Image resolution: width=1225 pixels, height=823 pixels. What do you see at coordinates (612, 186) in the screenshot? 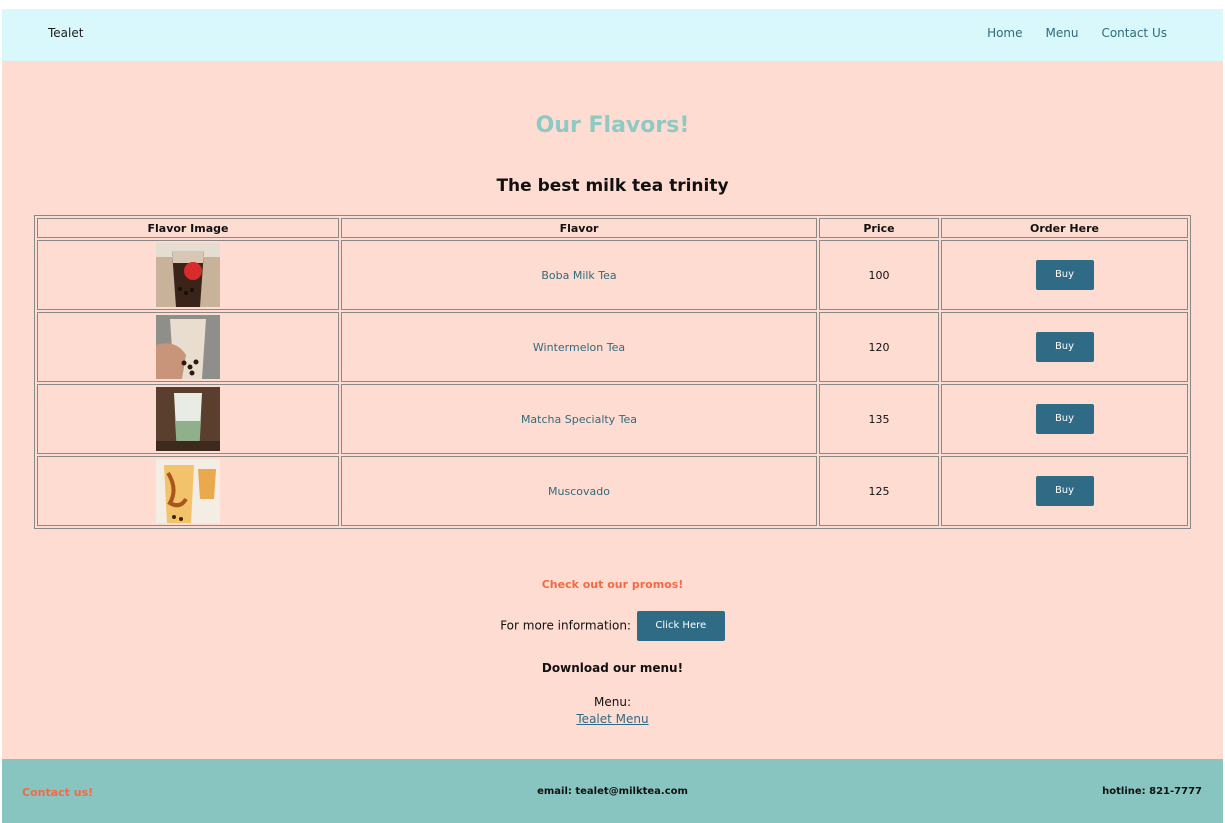
I see `page-subtitle: The best milk tea trinity` at bounding box center [612, 186].